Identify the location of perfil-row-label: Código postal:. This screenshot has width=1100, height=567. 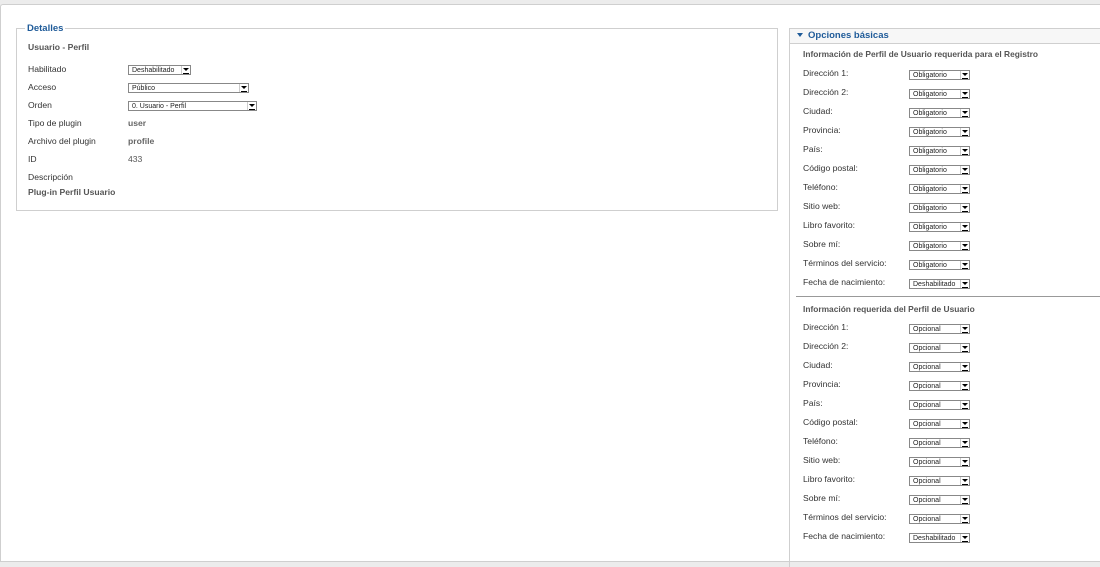
(830, 422).